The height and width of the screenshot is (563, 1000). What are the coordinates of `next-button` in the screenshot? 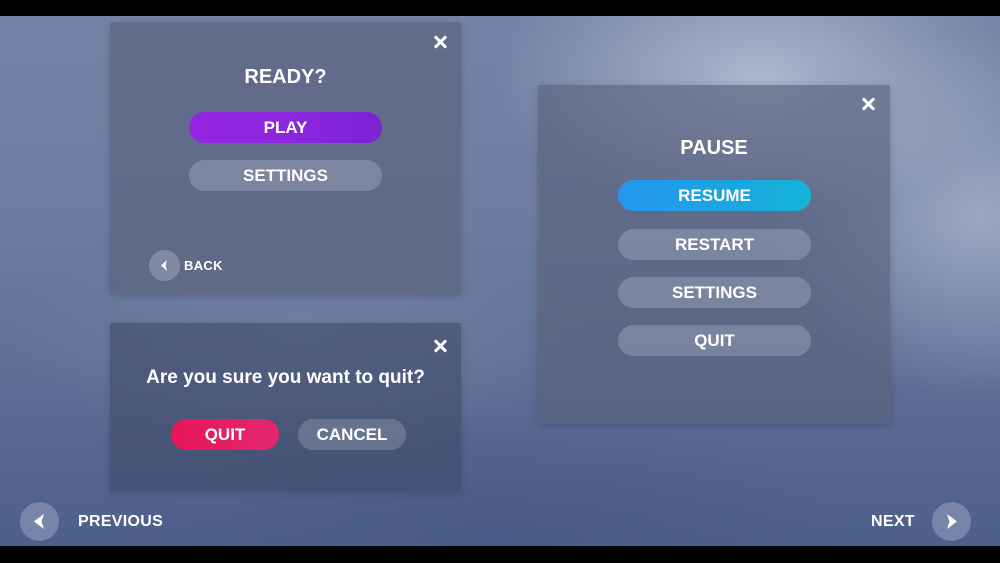 It's located at (951, 521).